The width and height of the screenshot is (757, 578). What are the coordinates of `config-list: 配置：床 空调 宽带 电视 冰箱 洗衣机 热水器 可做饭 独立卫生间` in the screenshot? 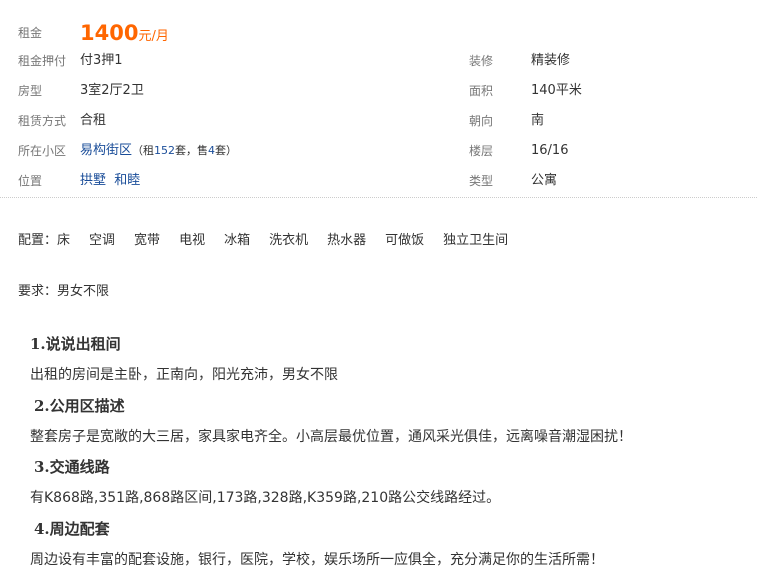 It's located at (272, 241).